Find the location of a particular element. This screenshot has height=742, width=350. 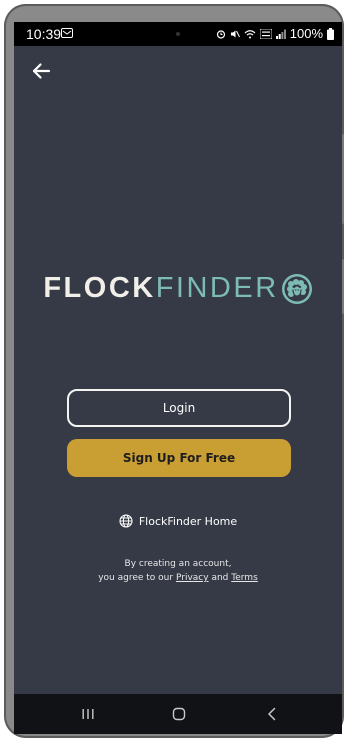

flockfinder-logo: FLOCK FINDER is located at coordinates (178, 288).